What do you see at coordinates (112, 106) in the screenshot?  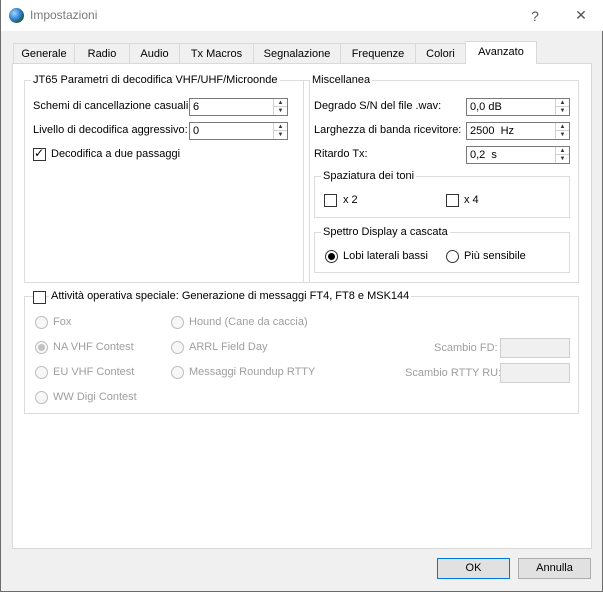 I see `random-erasure-label: Schemi di cancellazione casuali:` at bounding box center [112, 106].